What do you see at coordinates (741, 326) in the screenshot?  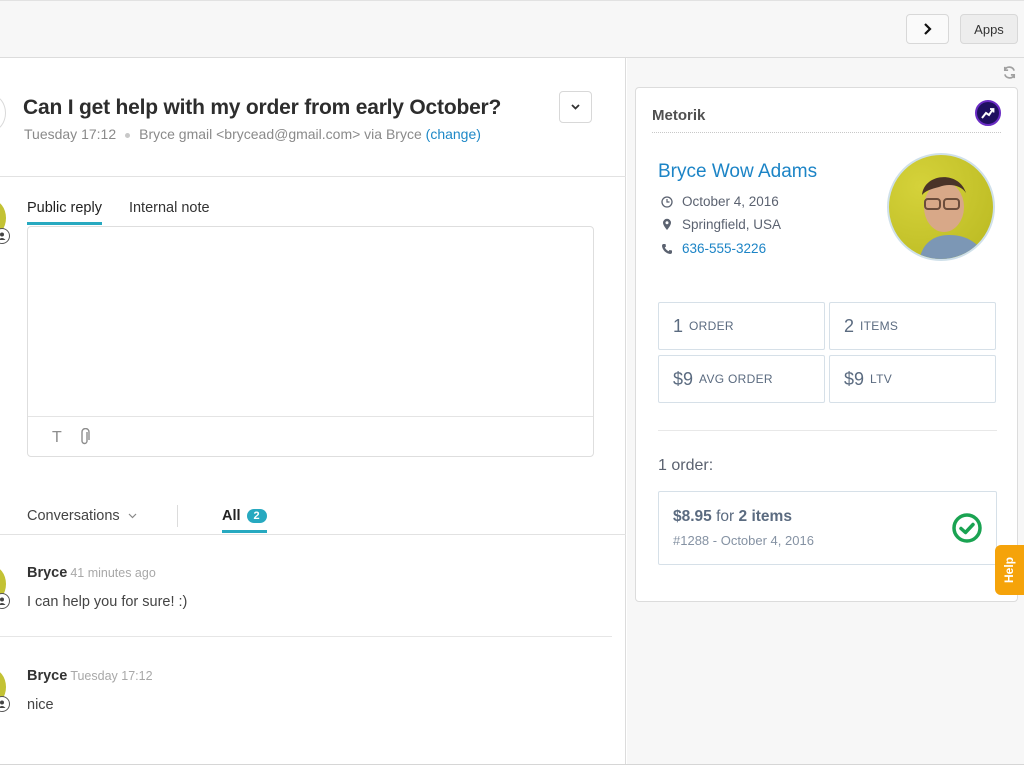 I see `stat-orders: 1 ORDER` at bounding box center [741, 326].